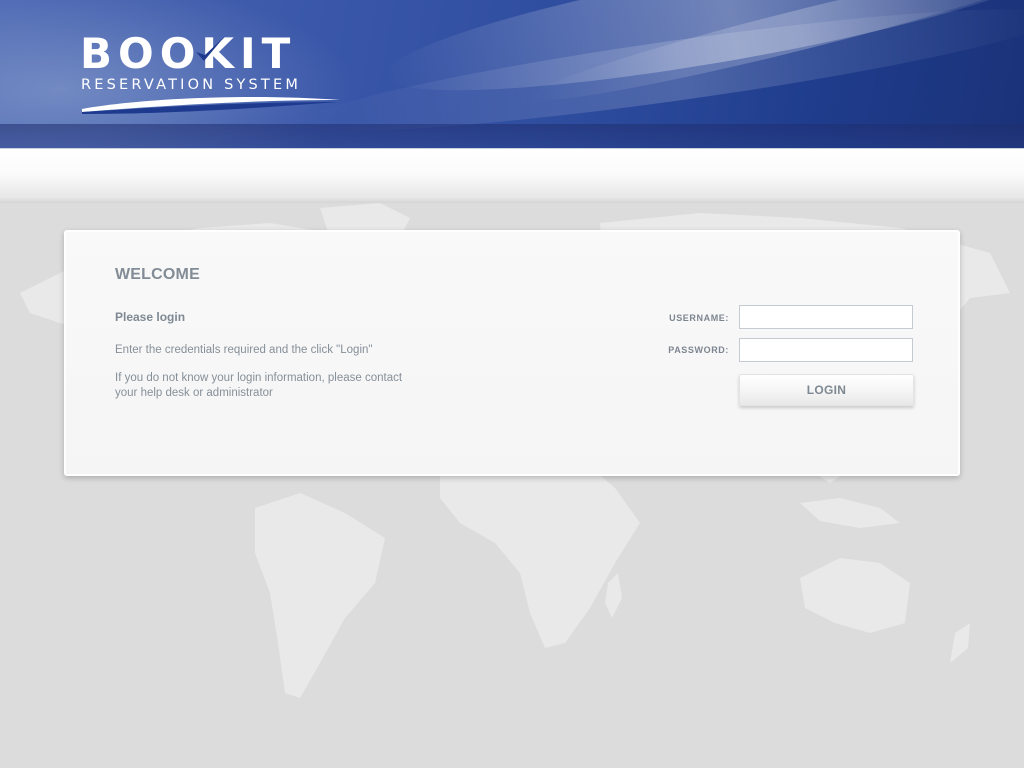 The width and height of the screenshot is (1024, 768). Describe the element at coordinates (157, 274) in the screenshot. I see `welcome-heading: WELCOME` at that location.